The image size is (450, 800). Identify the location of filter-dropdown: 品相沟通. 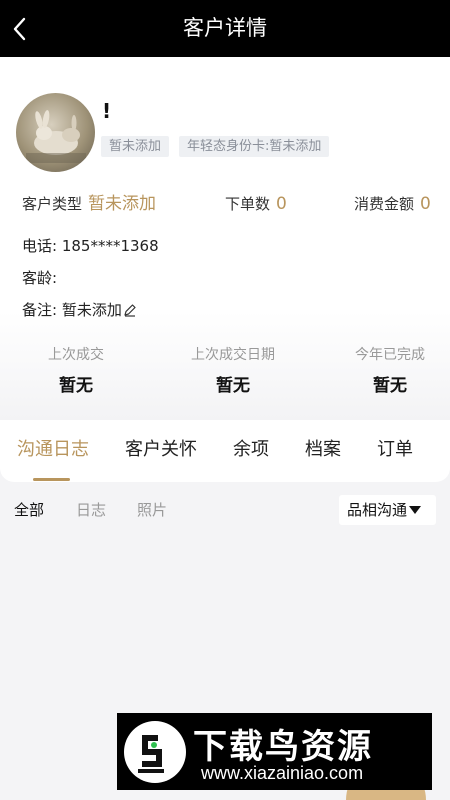
(387, 510).